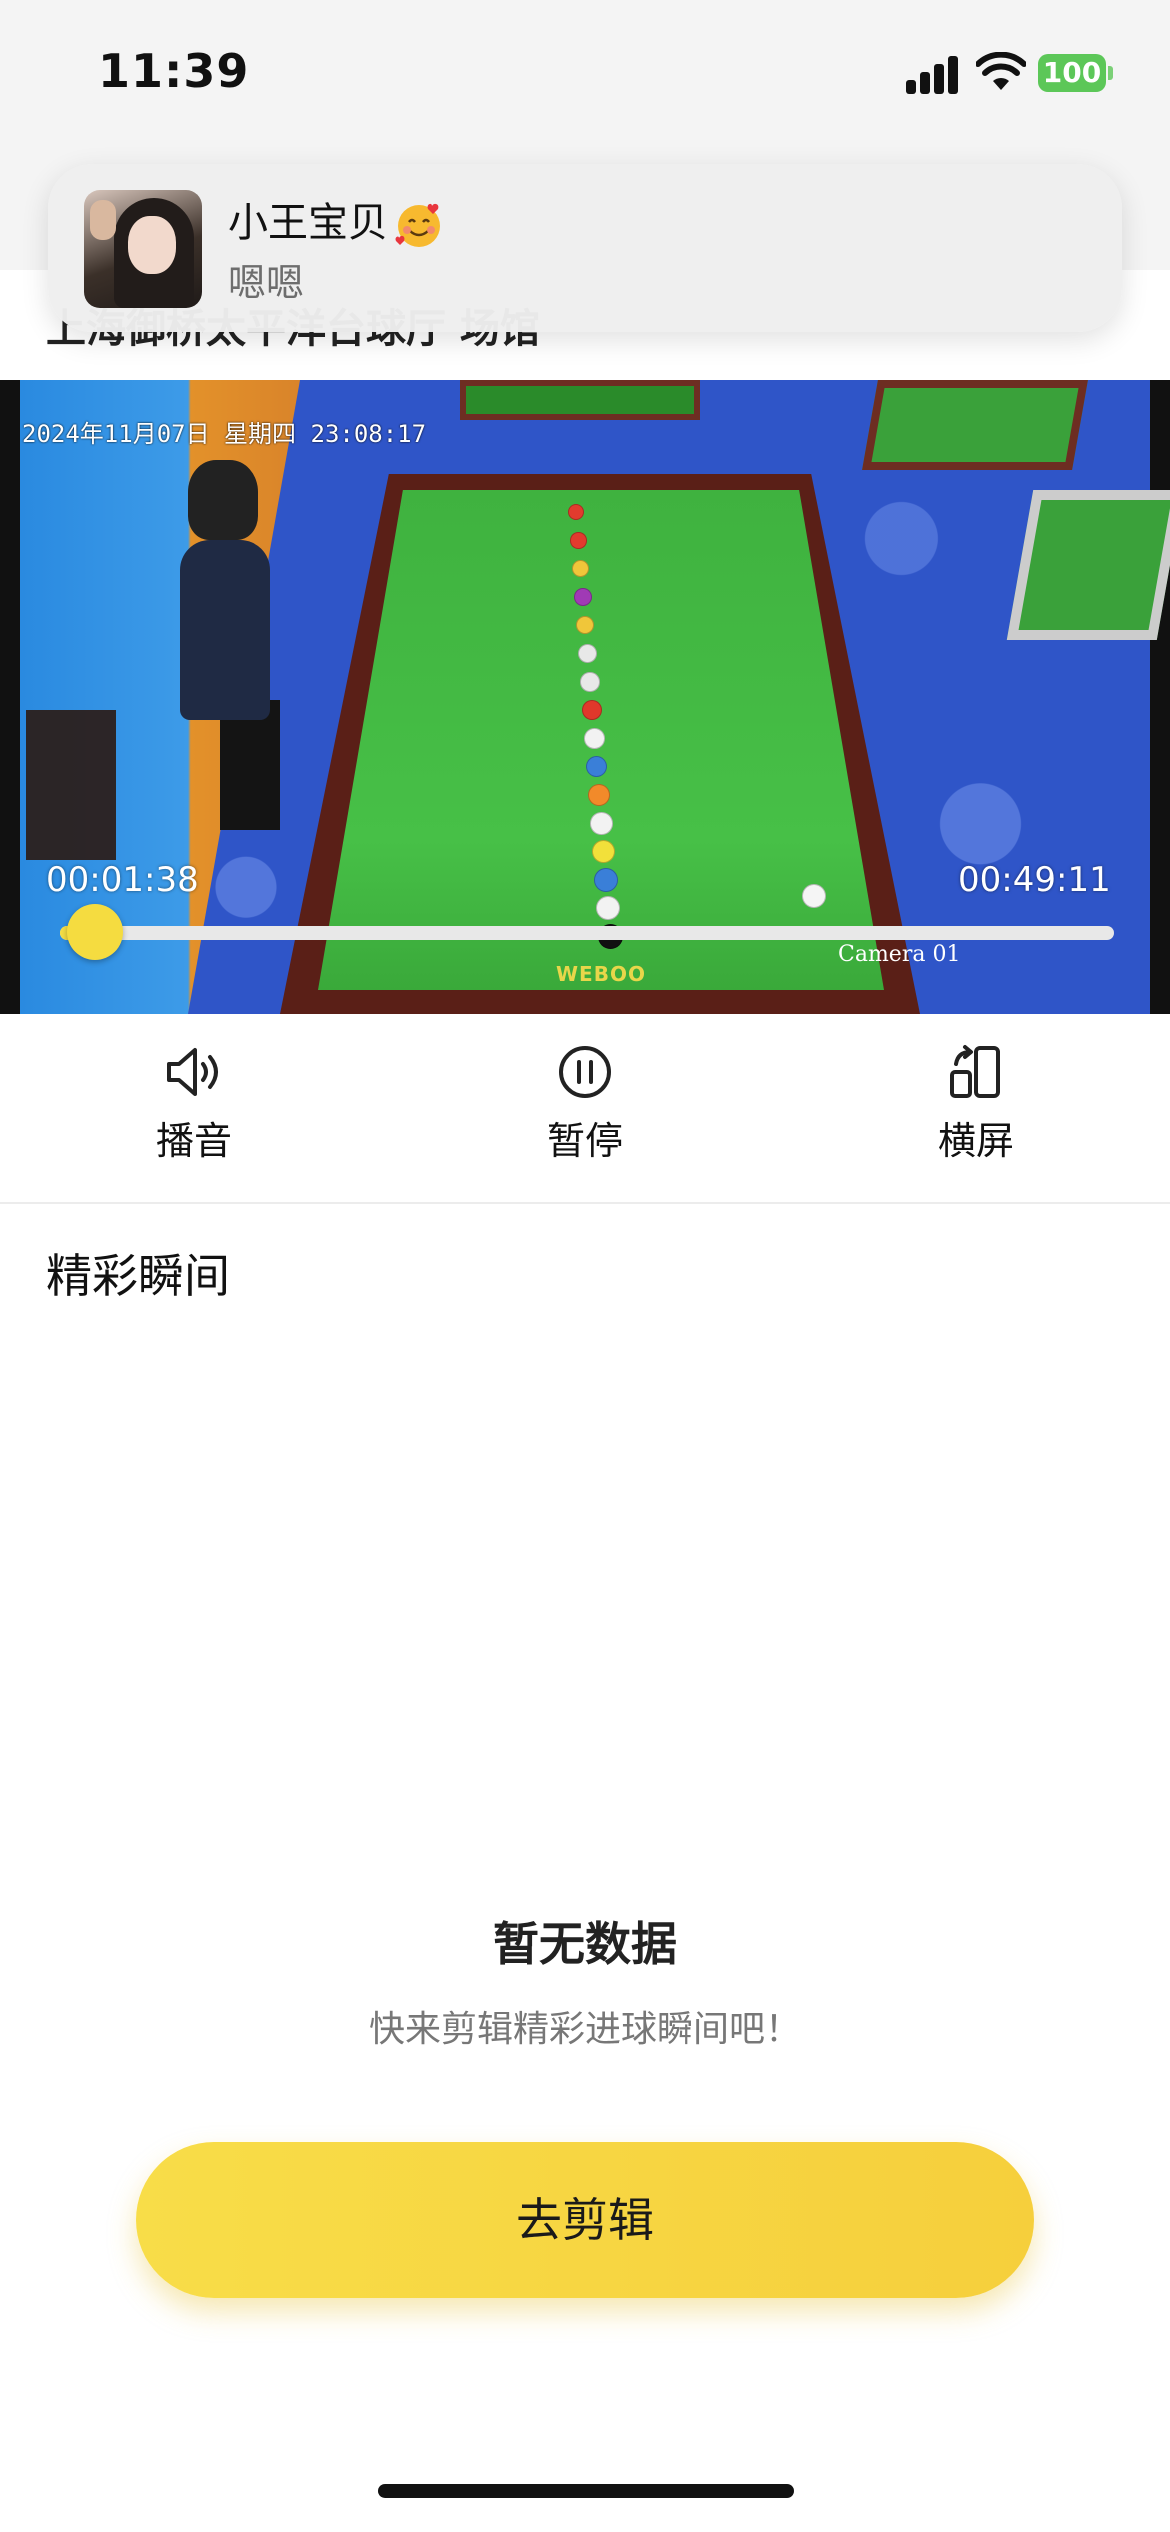 The image size is (1170, 2532). I want to click on audio-button: 播音, so click(194, 1104).